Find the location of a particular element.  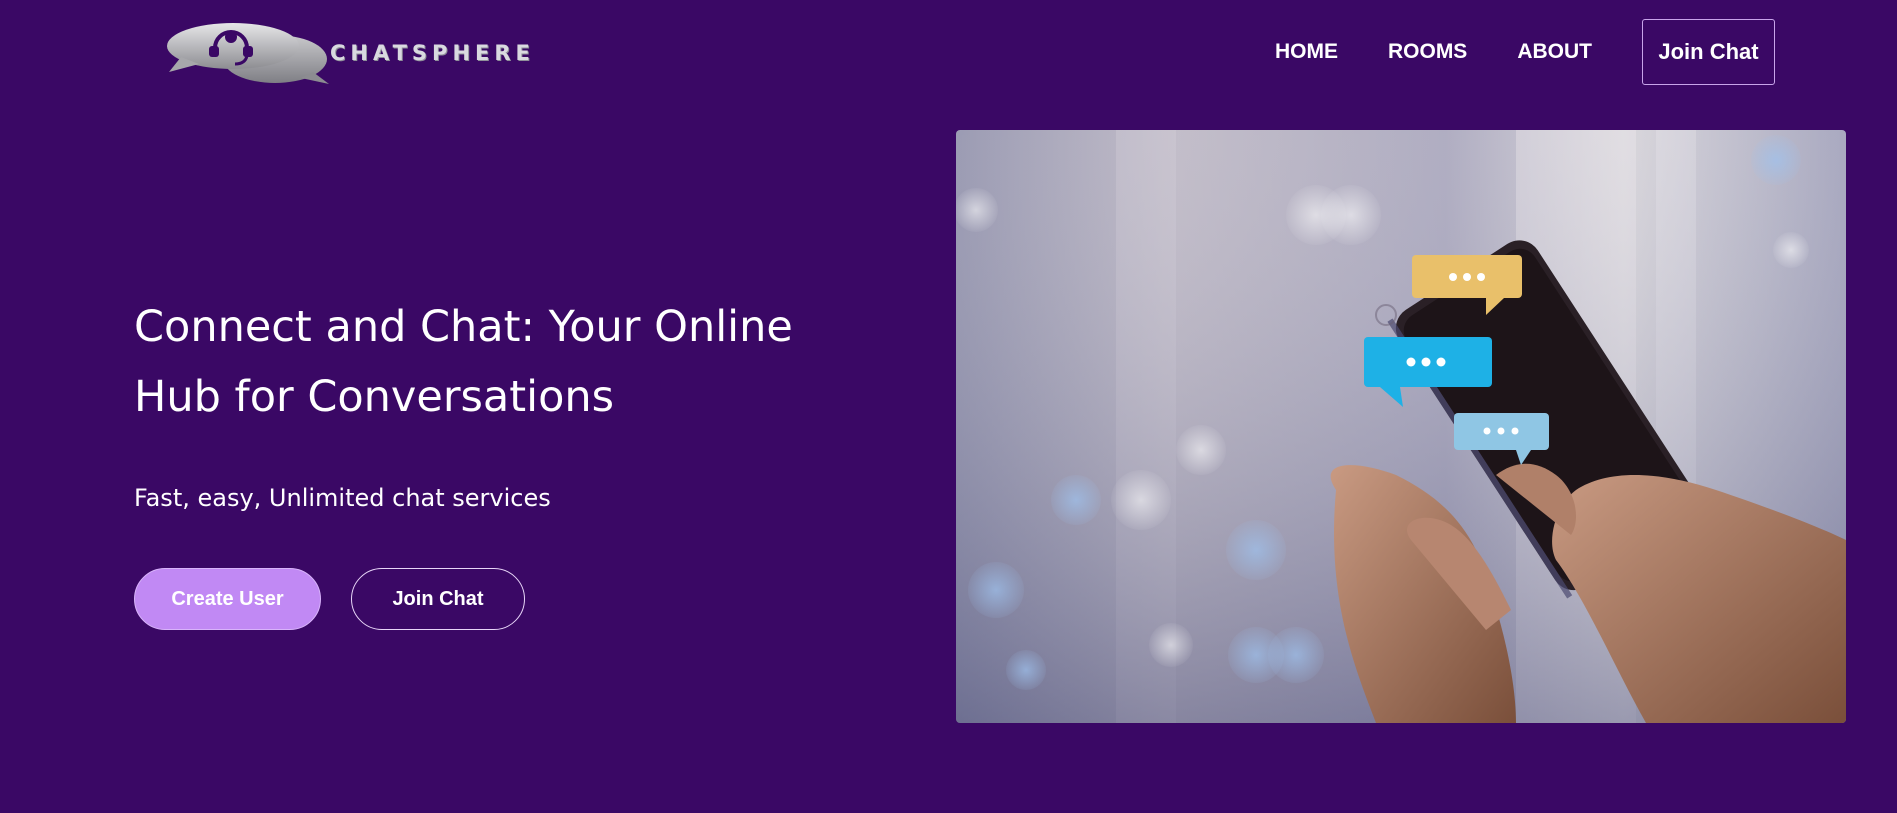

hero-subtitle: Fast, easy, Unlimited chat services is located at coordinates (342, 498).